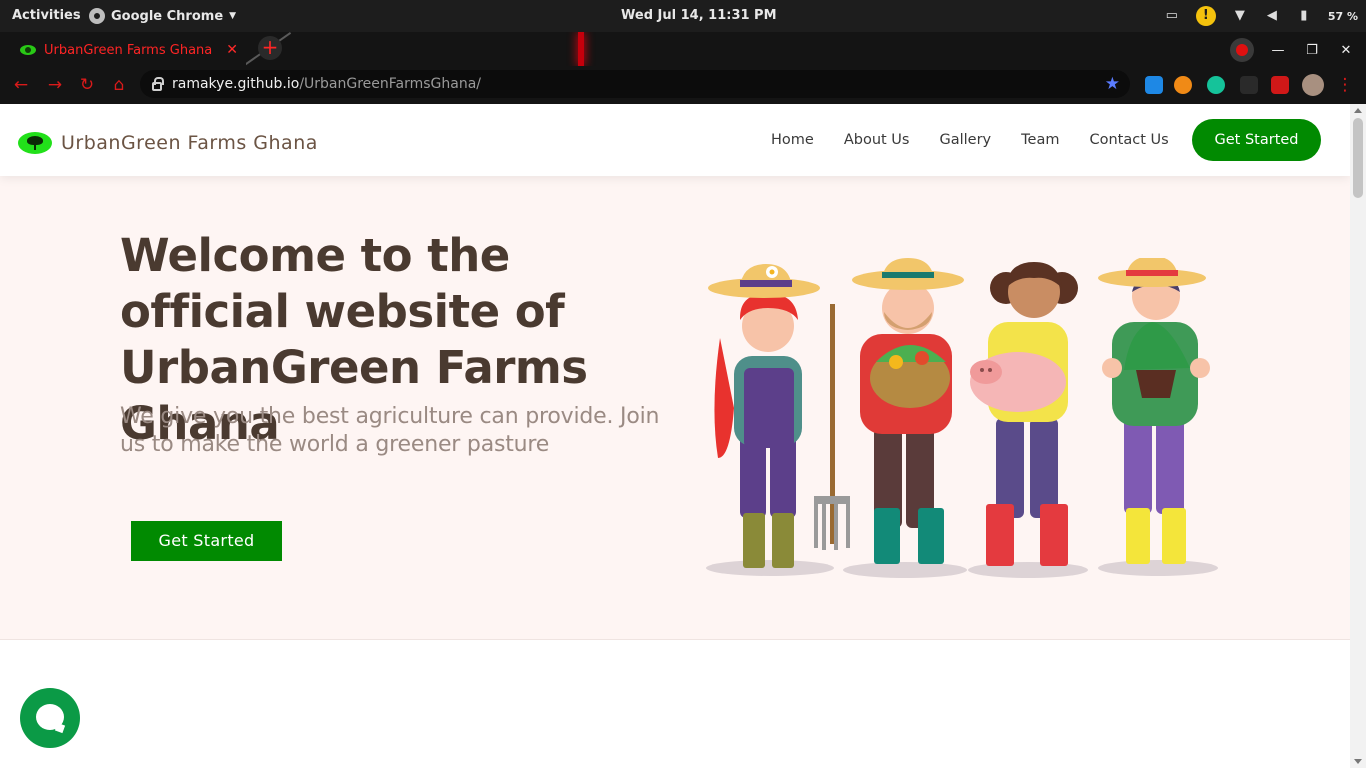 This screenshot has width=1366, height=768. I want to click on nav-home: Home, so click(792, 140).